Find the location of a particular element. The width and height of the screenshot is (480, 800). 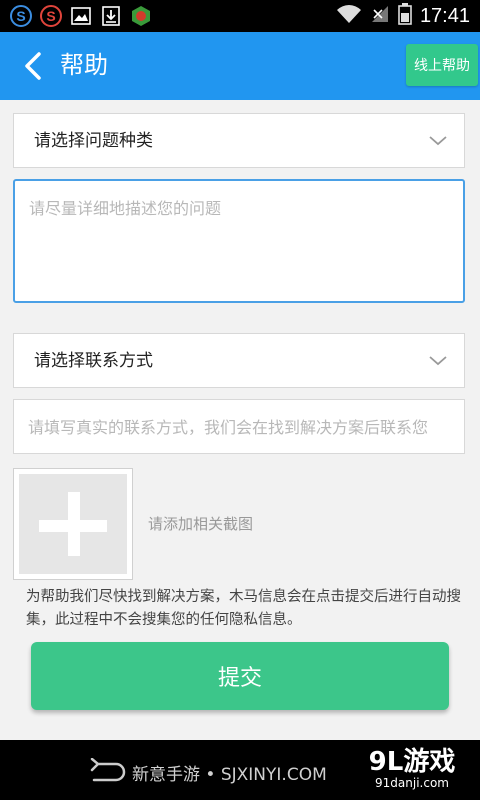

gallery-icon is located at coordinates (81, 16).